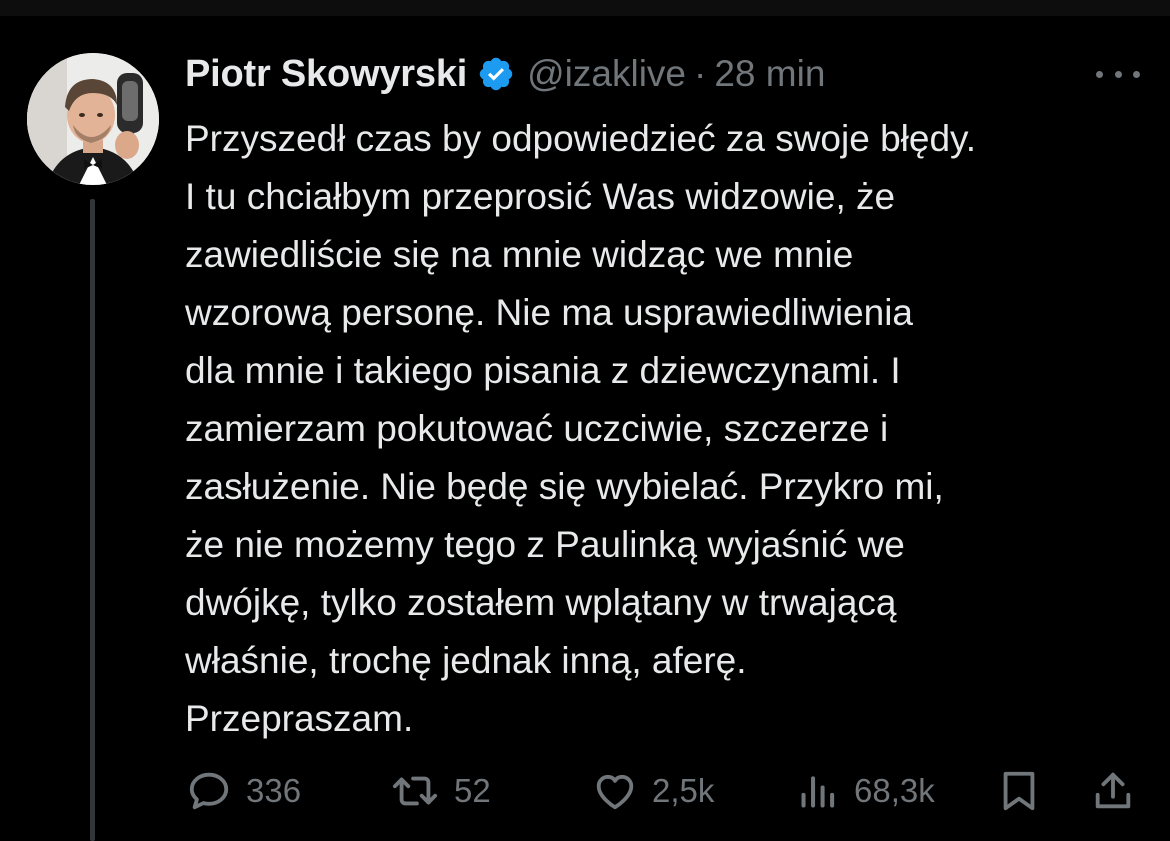 This screenshot has height=841, width=1170. Describe the element at coordinates (274, 790) in the screenshot. I see `reply-count: 336` at that location.